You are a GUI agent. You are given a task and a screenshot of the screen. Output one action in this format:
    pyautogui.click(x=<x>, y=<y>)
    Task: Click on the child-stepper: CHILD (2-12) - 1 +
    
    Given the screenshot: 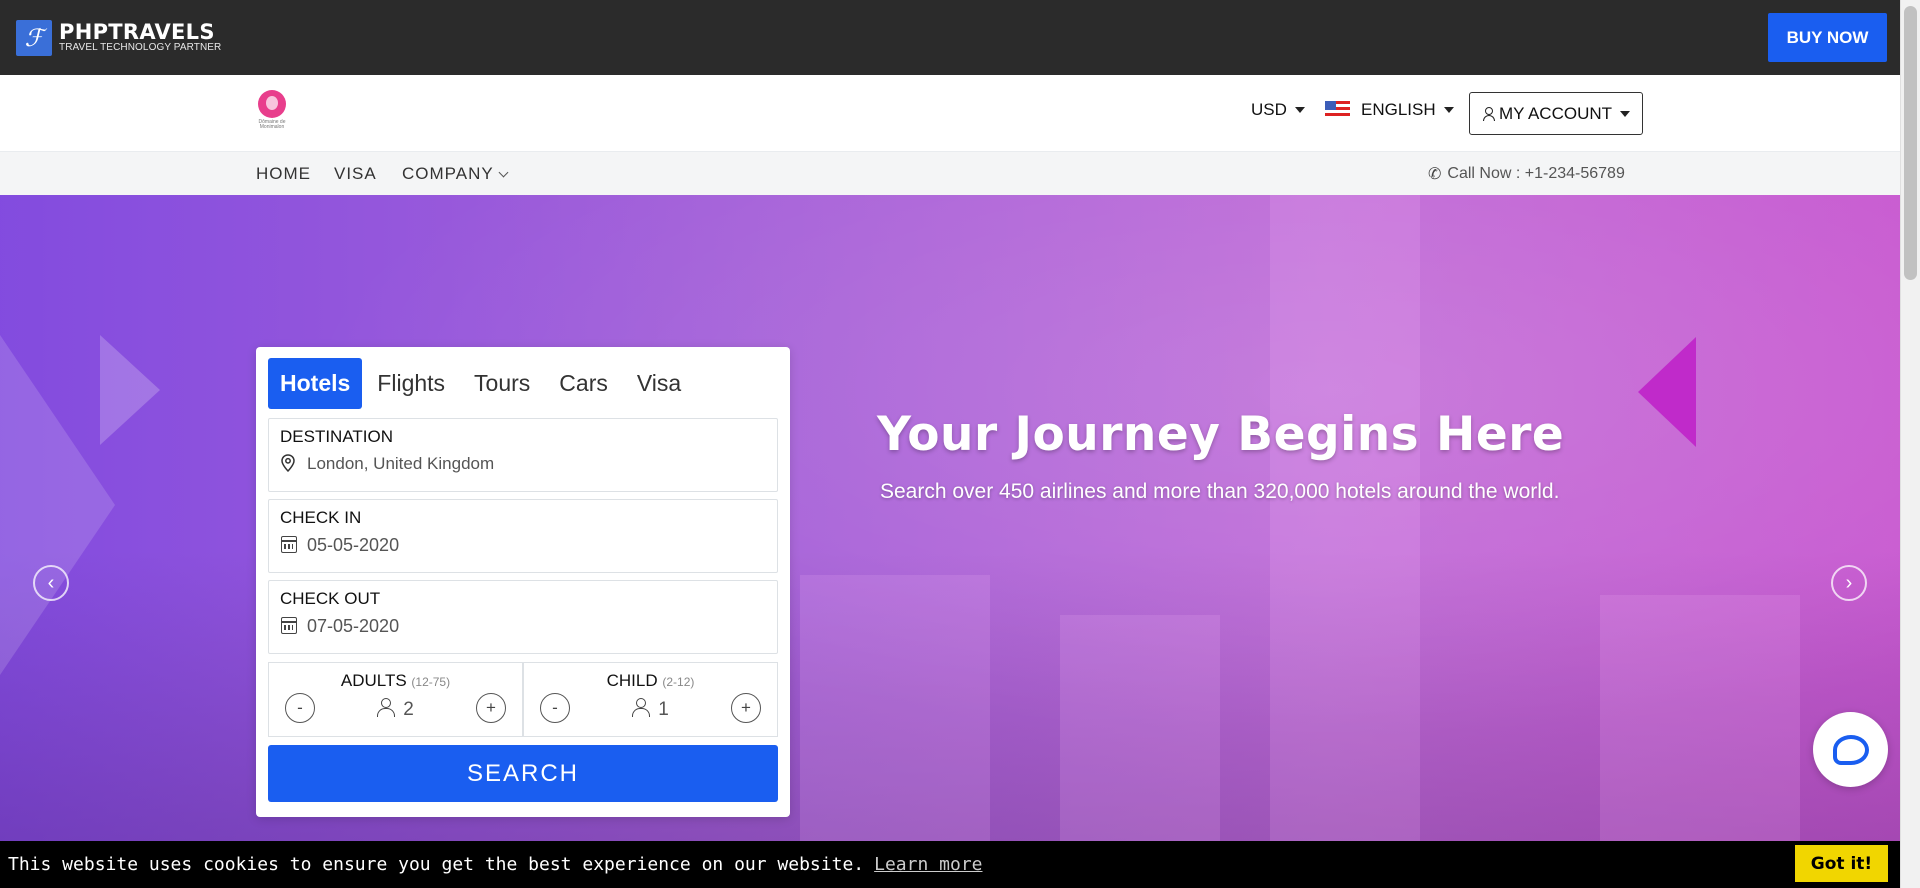 What is the action you would take?
    pyautogui.click(x=650, y=699)
    